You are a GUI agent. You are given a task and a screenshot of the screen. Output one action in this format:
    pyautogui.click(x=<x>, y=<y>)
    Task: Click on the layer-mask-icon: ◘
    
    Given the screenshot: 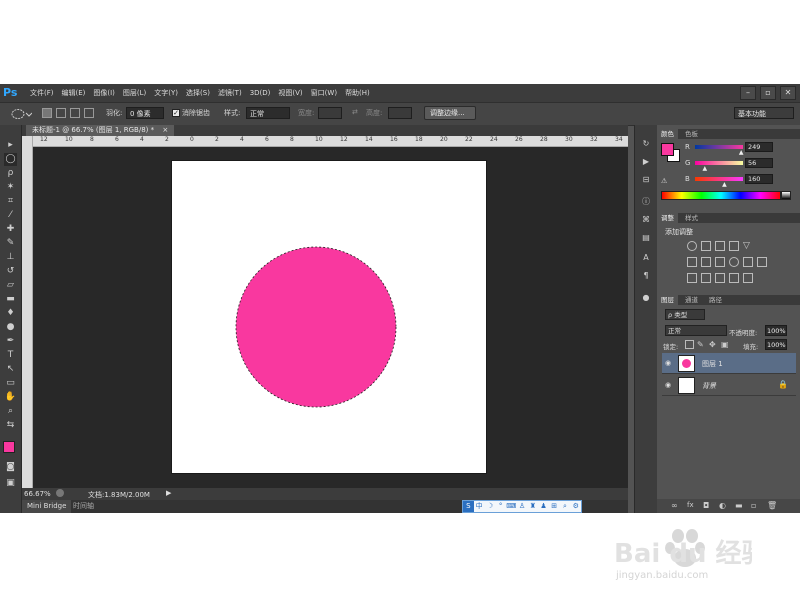 What is the action you would take?
    pyautogui.click(x=706, y=505)
    